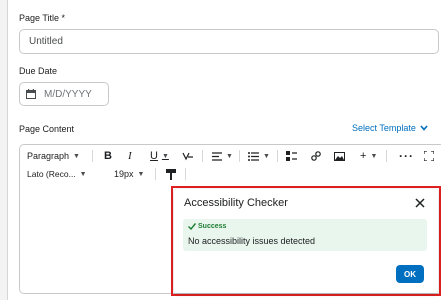  I want to click on success-header: Success, so click(207, 226).